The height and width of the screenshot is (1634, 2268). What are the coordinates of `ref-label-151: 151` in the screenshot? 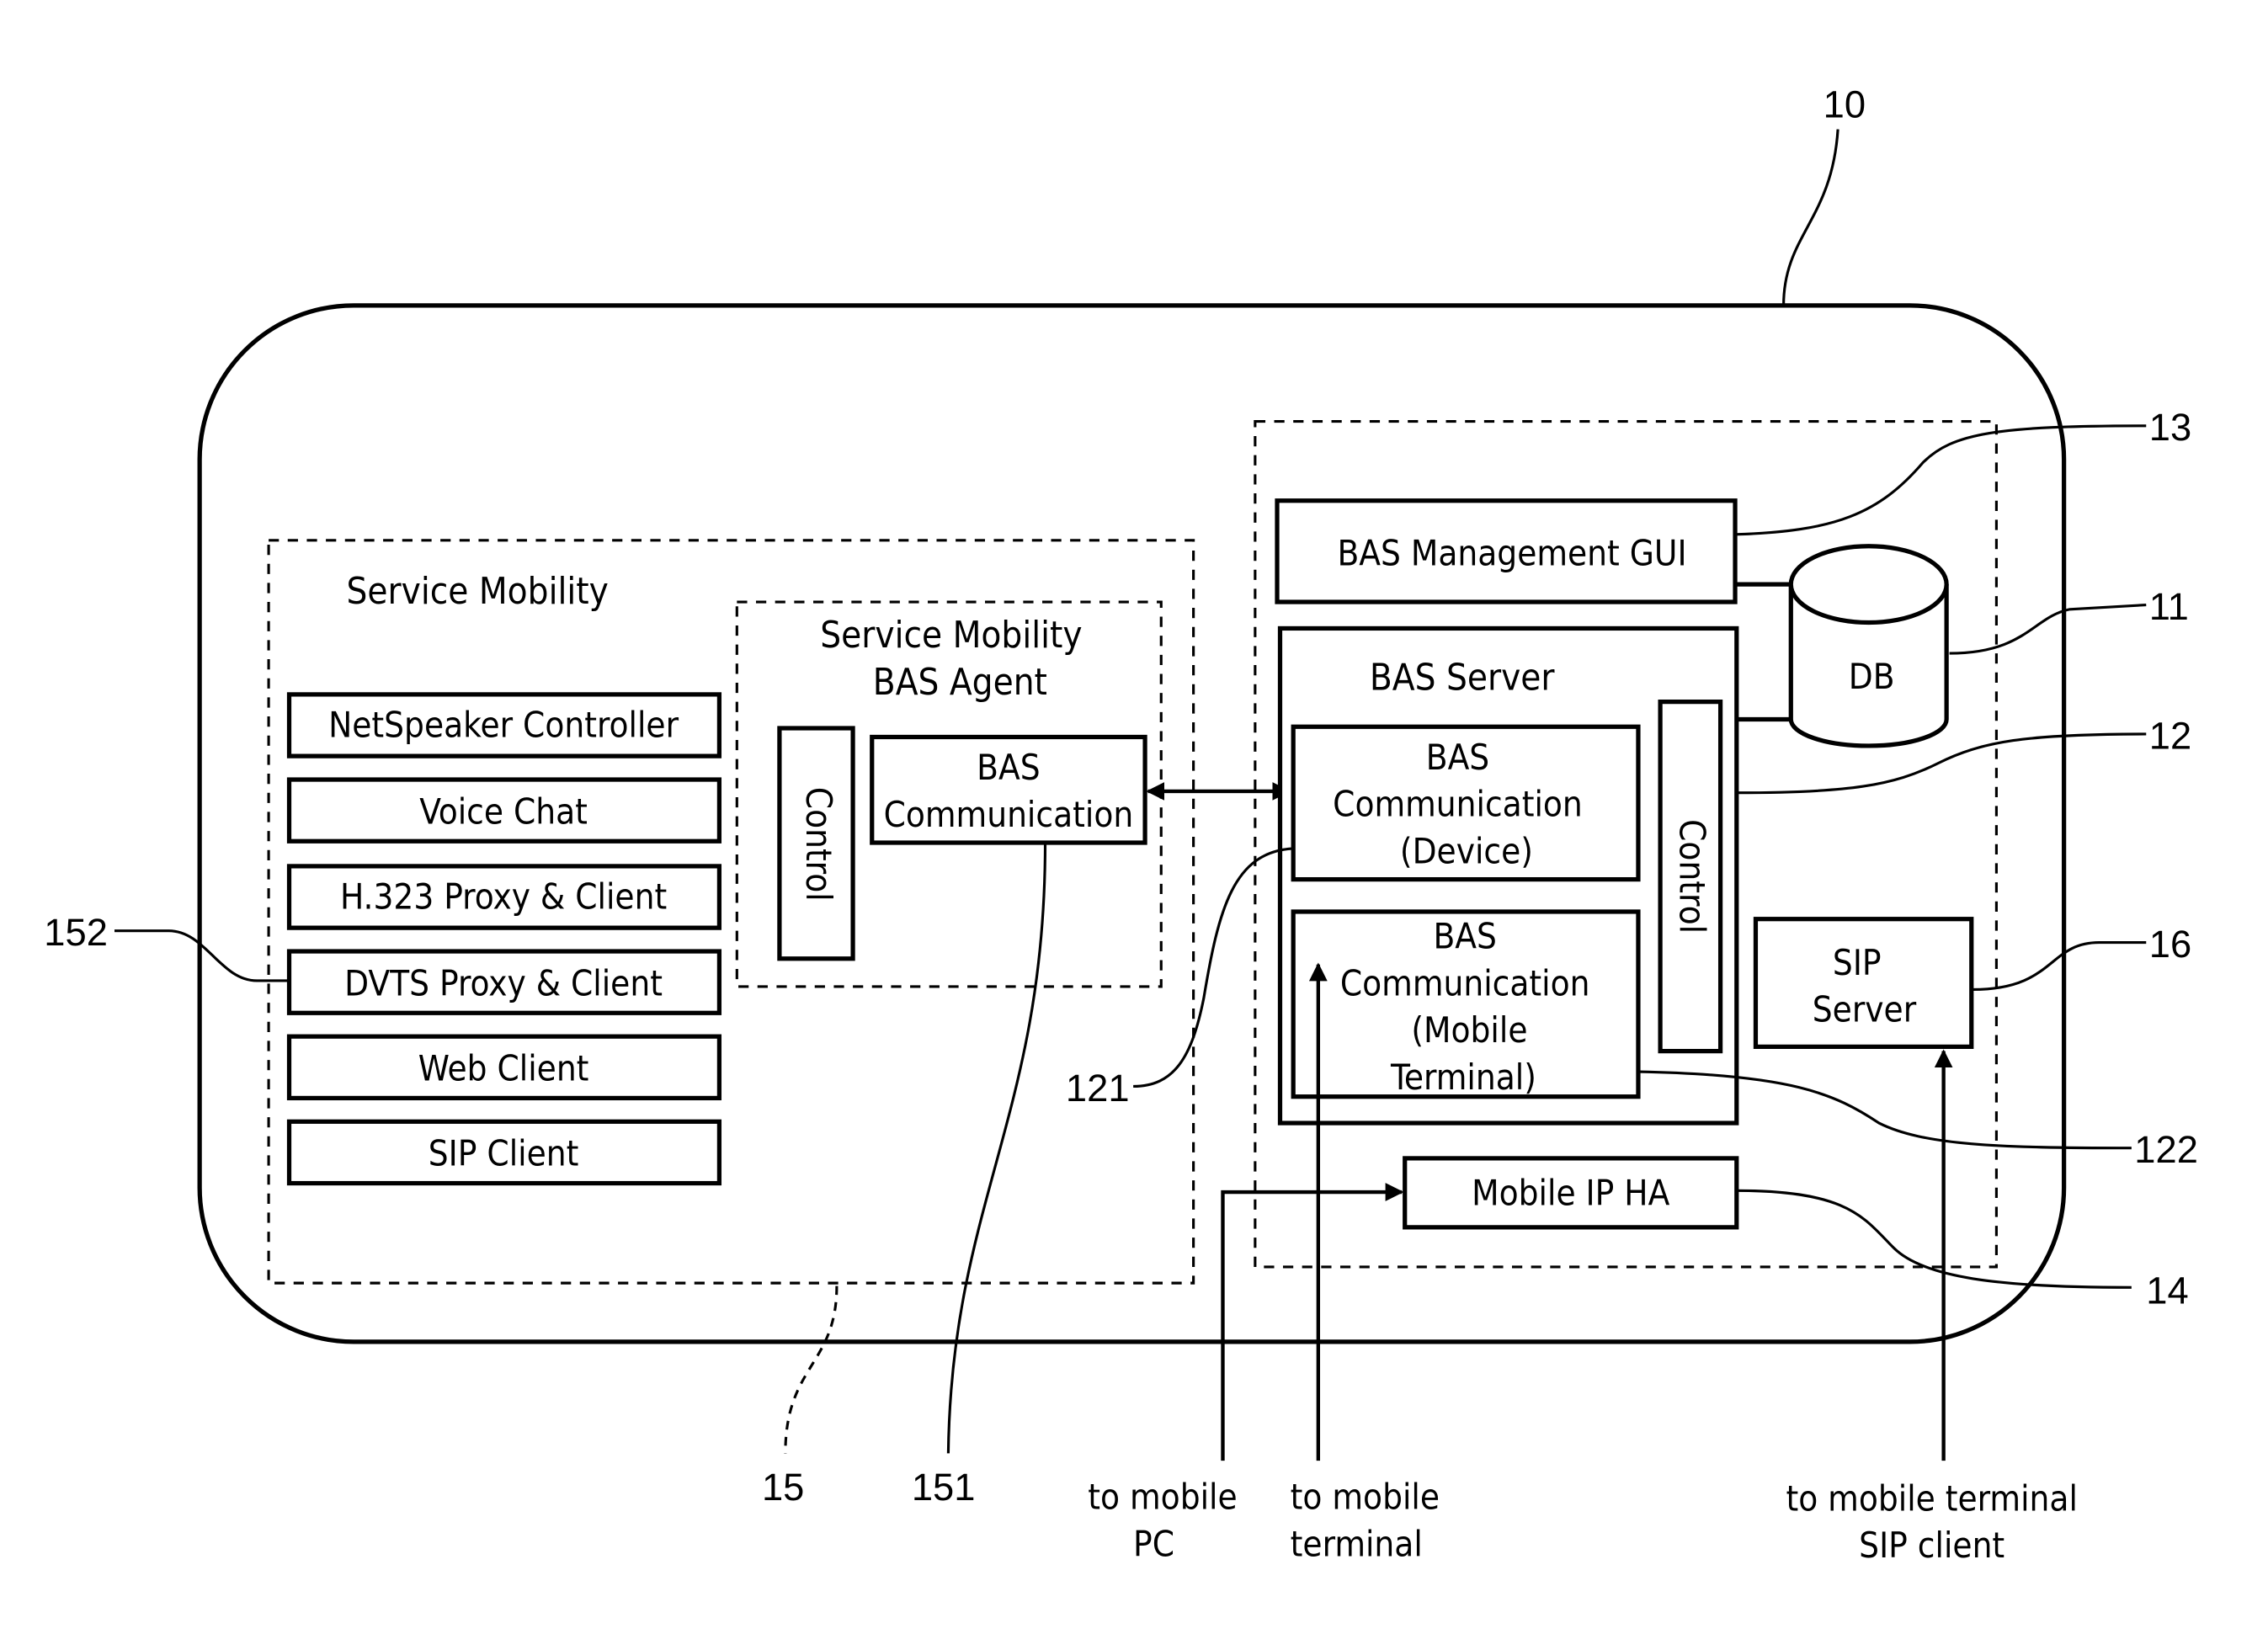 It's located at (944, 1487).